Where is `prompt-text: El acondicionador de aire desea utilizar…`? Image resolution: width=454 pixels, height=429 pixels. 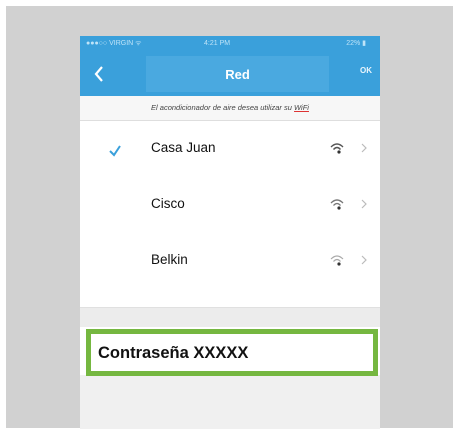 prompt-text: El acondicionador de aire desea utilizar… is located at coordinates (223, 107).